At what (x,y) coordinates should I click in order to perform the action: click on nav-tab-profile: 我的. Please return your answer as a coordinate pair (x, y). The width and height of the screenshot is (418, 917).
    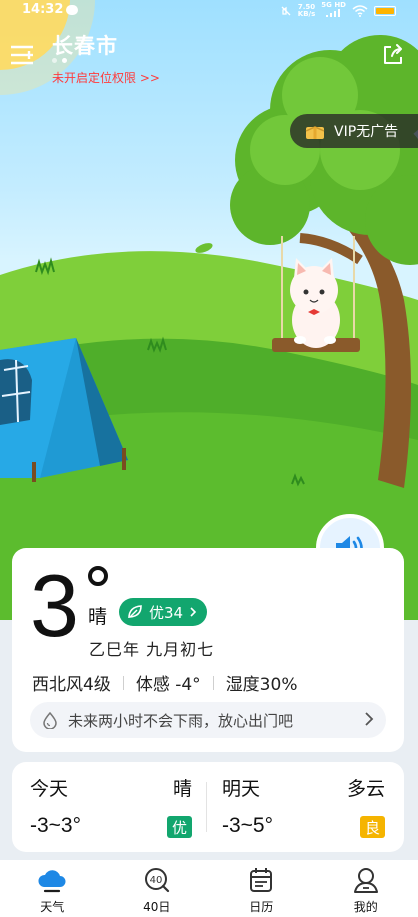
    Looking at the image, I should click on (366, 888).